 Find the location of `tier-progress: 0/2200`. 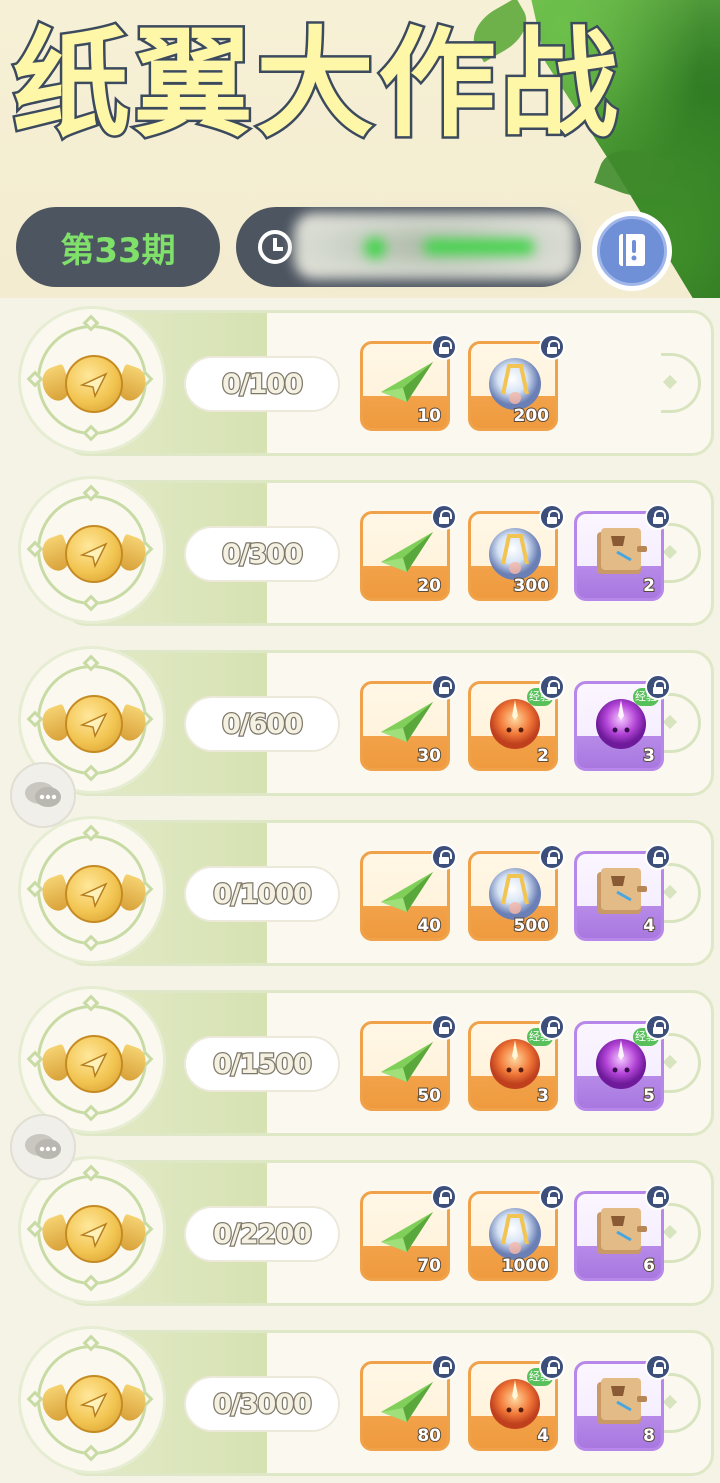

tier-progress: 0/2200 is located at coordinates (262, 1234).